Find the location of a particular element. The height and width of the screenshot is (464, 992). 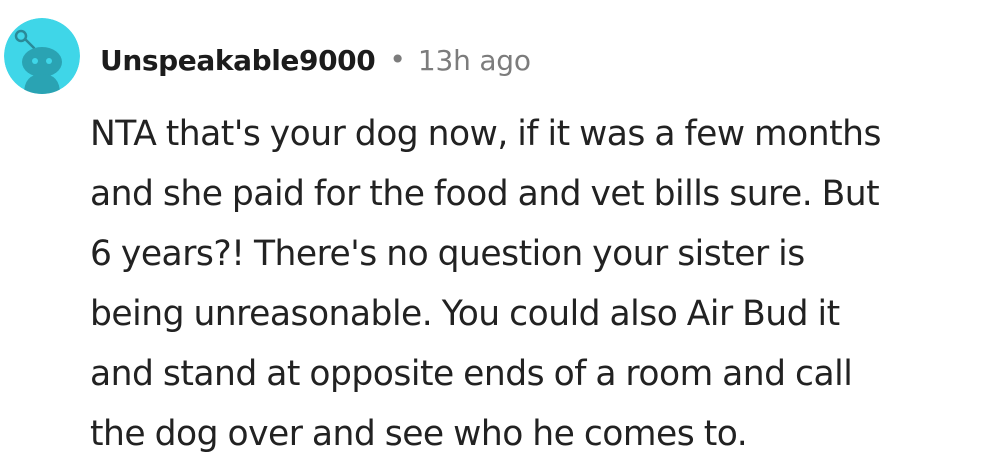

reddit-snoo-avatar-icon is located at coordinates (42, 56).